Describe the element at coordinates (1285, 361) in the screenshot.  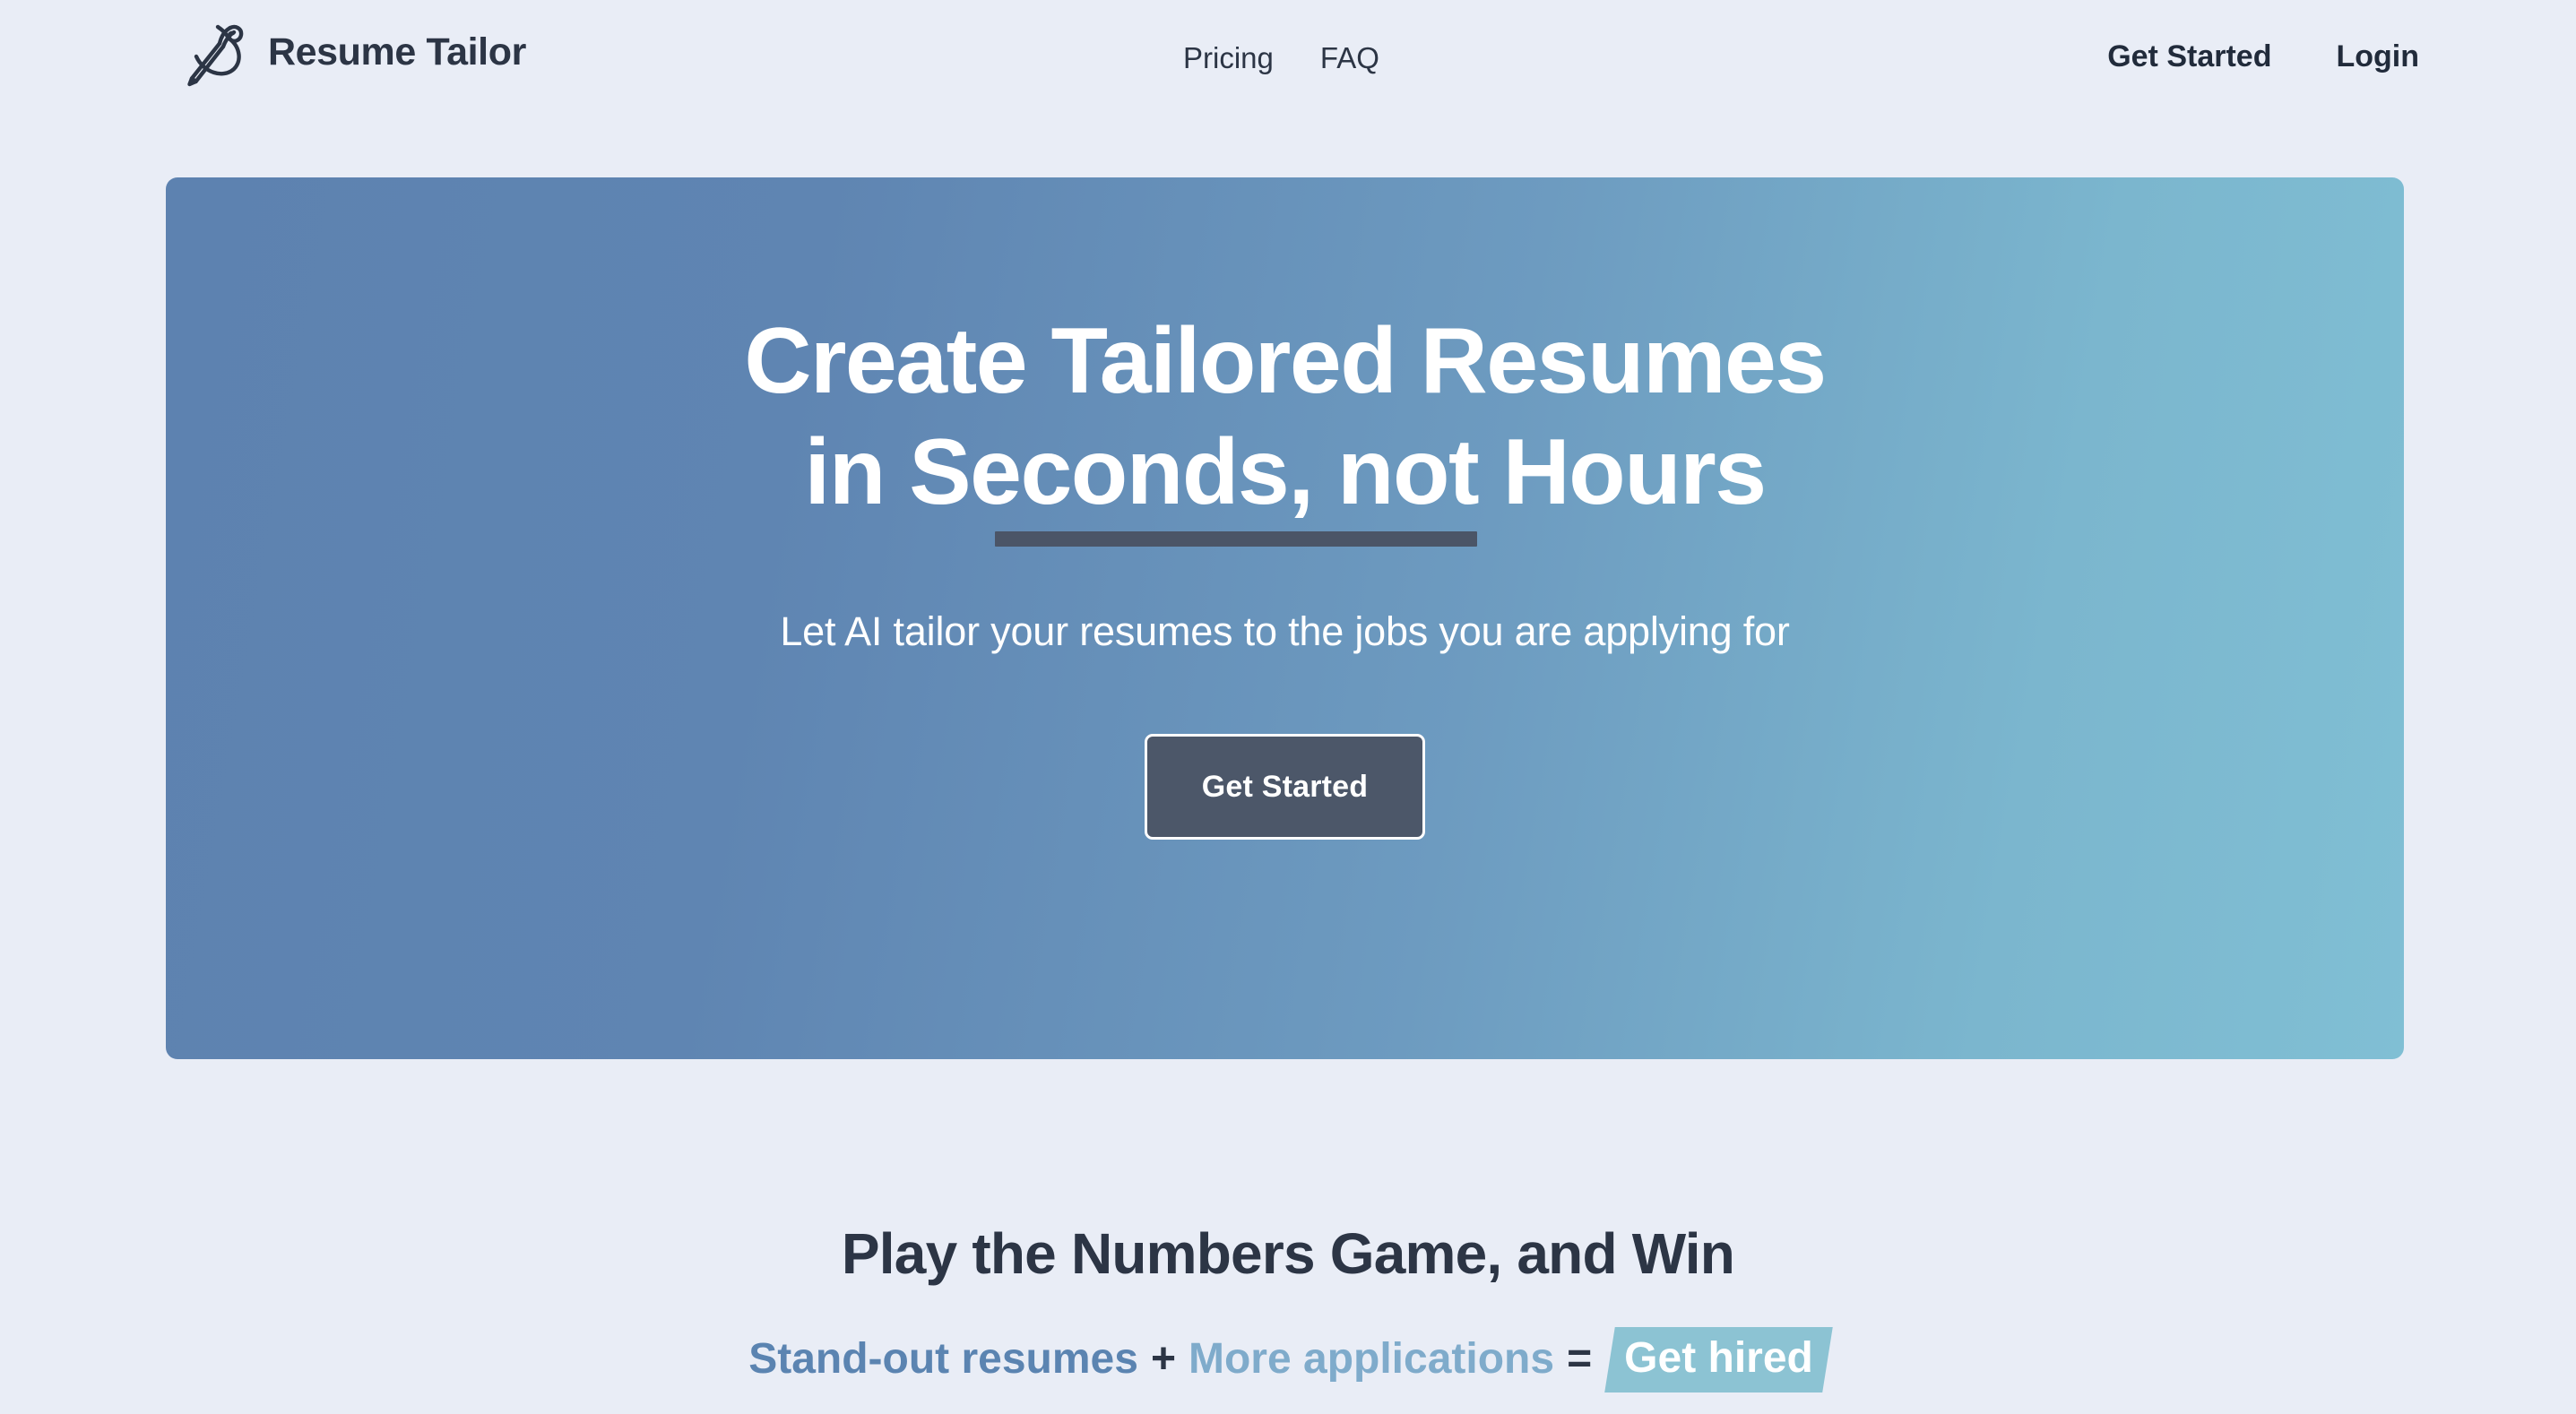
I see `hero-headline-line-1: Create Tailored Resumes` at that location.